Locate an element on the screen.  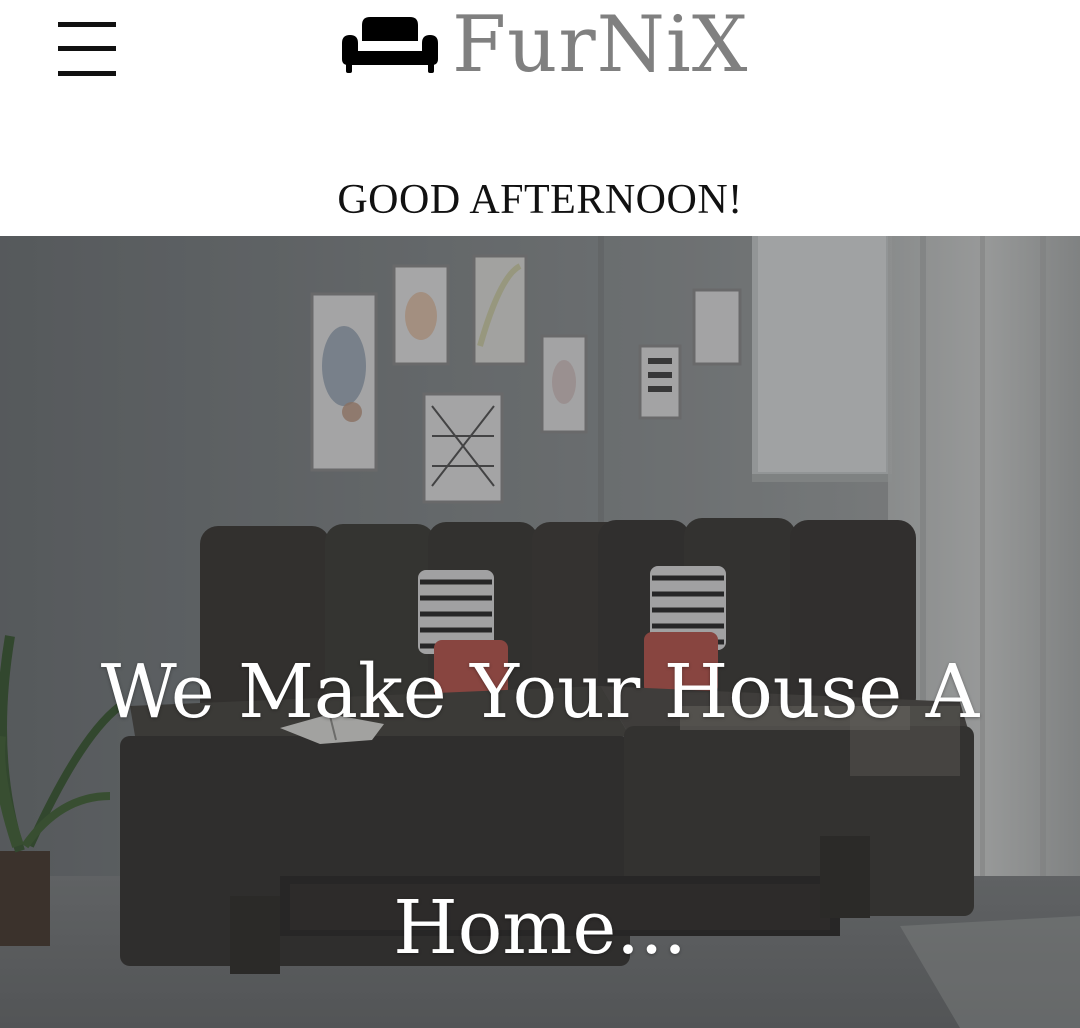
hamburger-menu-icon is located at coordinates (87, 51).